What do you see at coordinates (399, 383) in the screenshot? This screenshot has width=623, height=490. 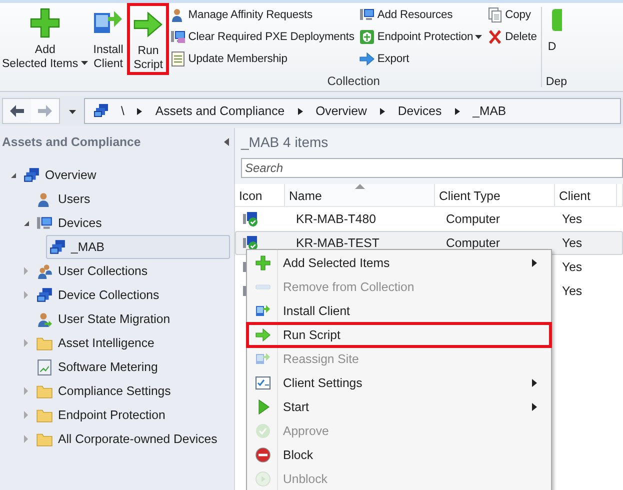 I see `menu-item: Client Settings` at bounding box center [399, 383].